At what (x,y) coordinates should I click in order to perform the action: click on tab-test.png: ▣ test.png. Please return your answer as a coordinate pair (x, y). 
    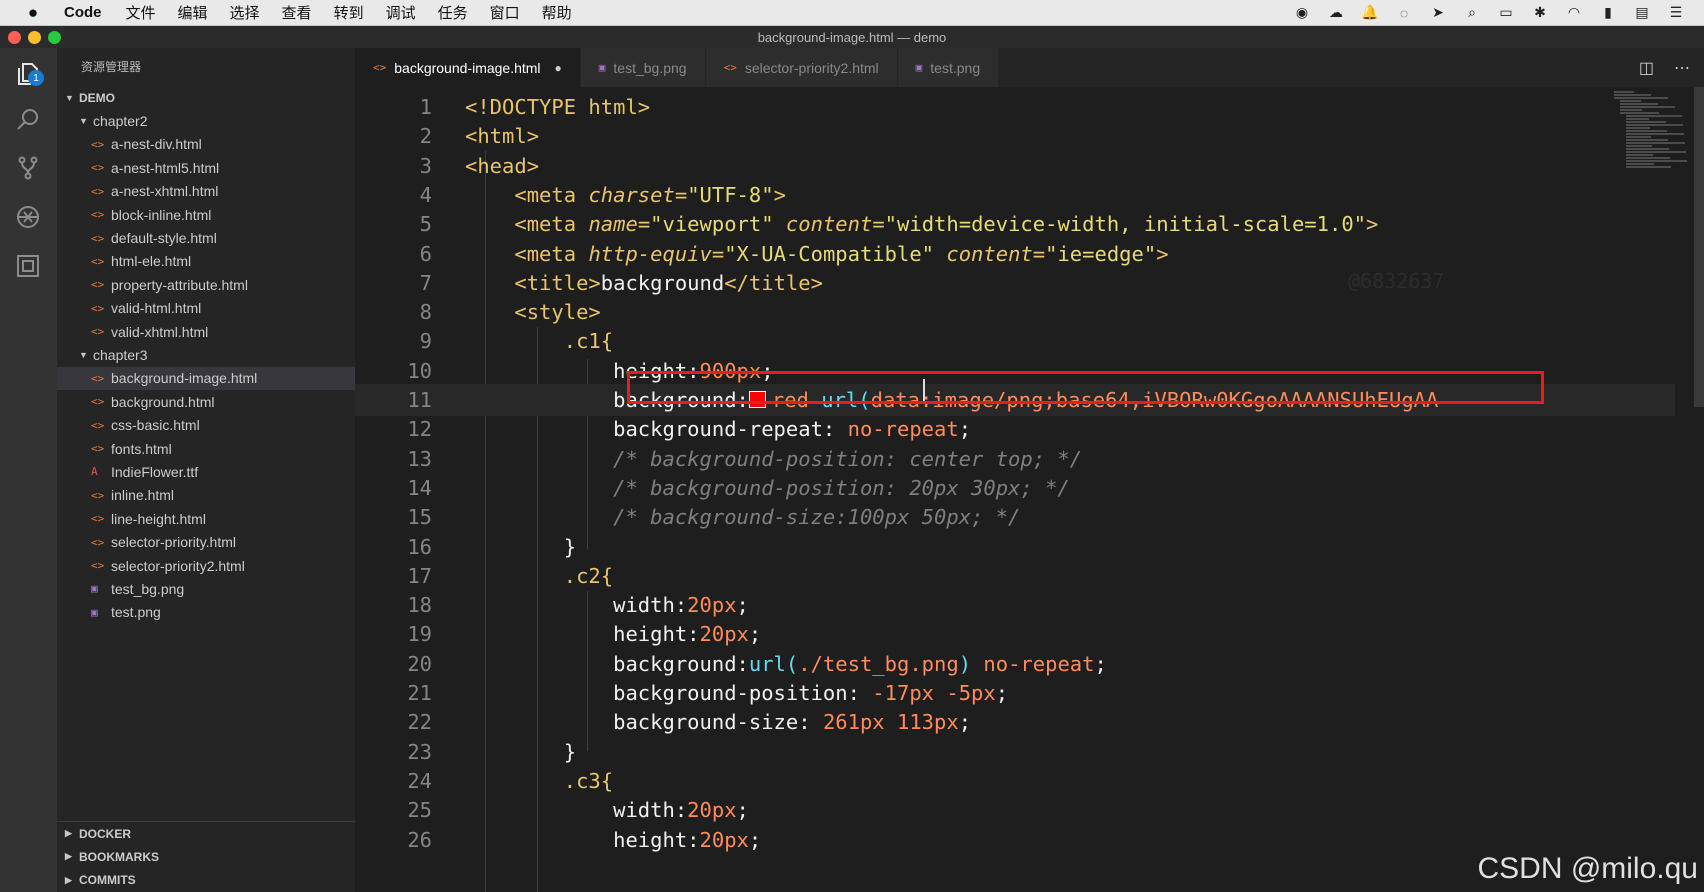
    Looking at the image, I should click on (948, 67).